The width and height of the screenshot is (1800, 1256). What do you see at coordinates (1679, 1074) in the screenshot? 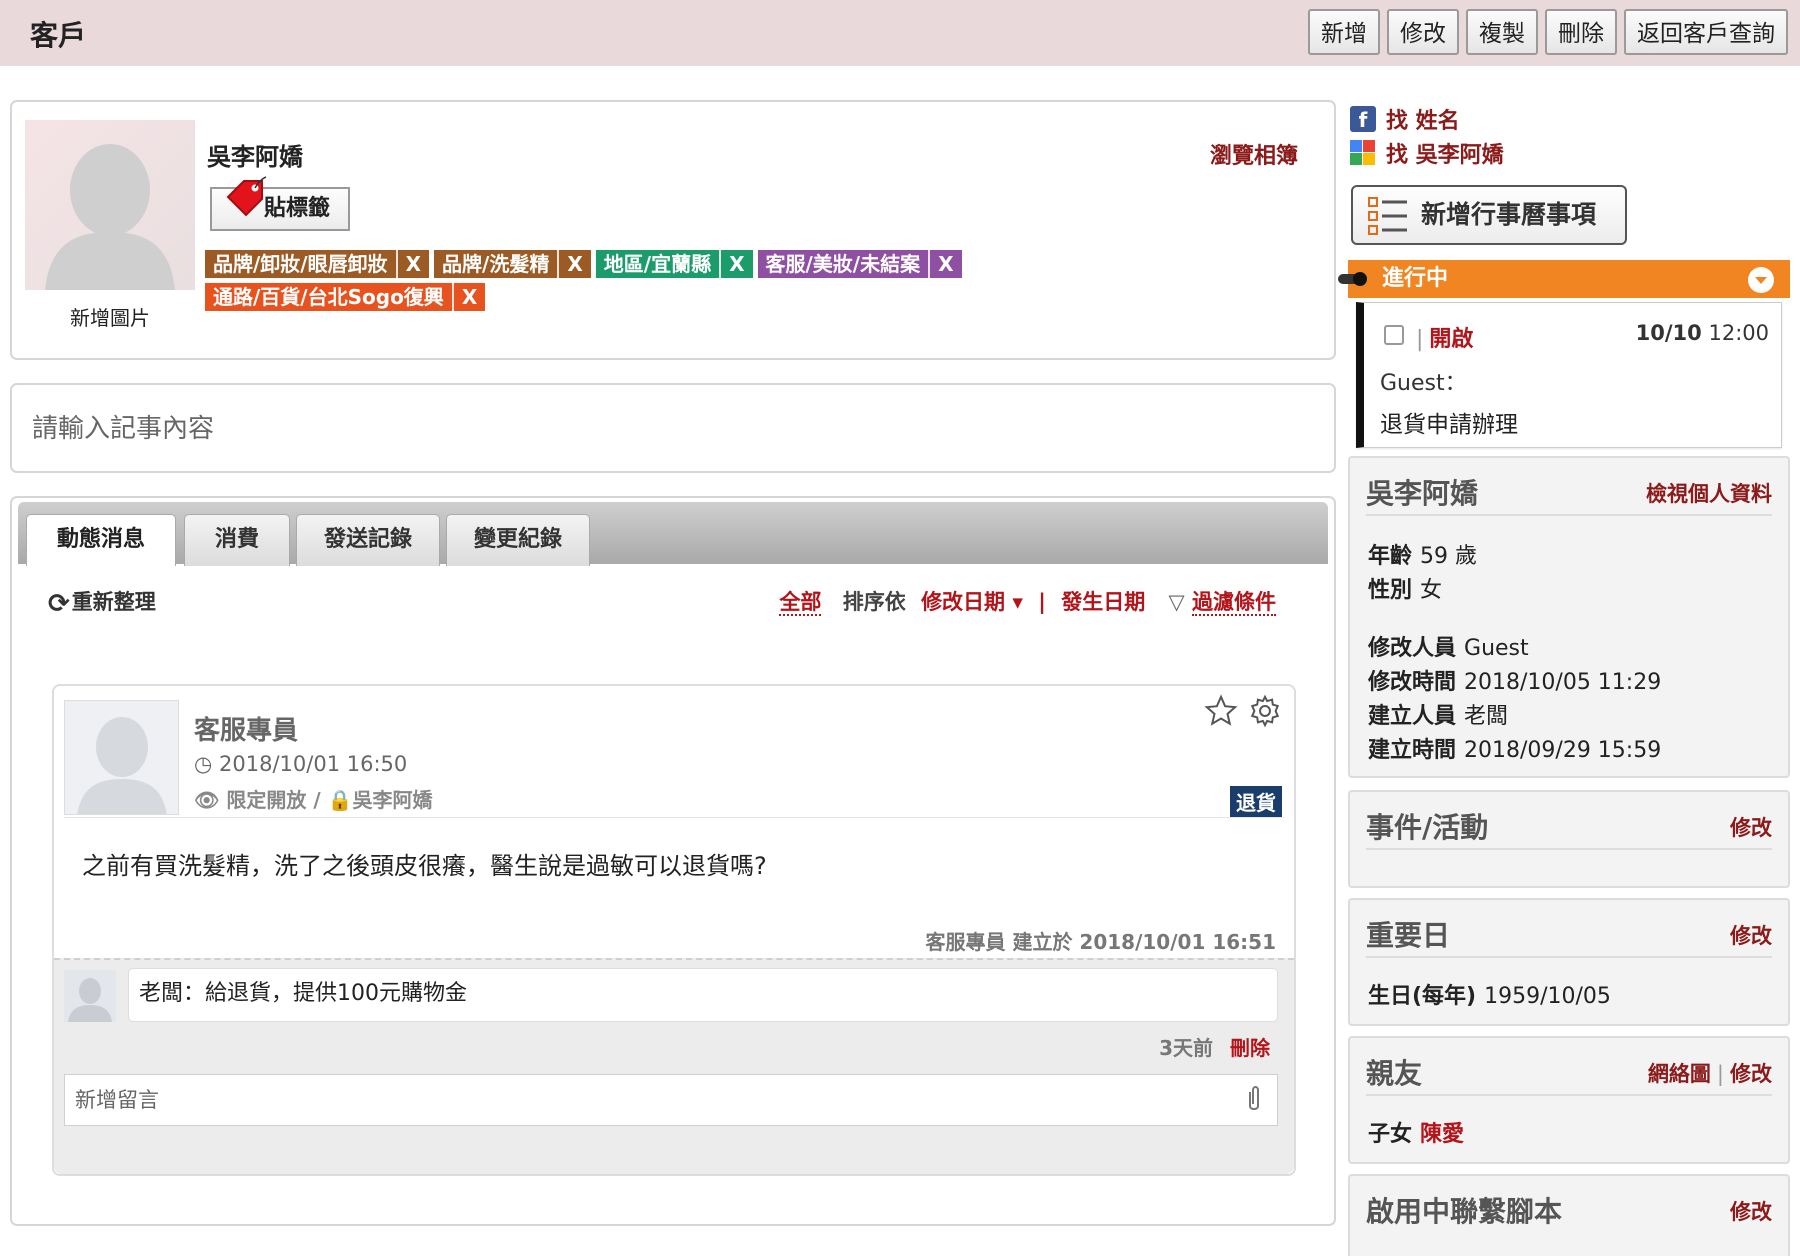
I see `network-graph-link: 網絡圖` at bounding box center [1679, 1074].